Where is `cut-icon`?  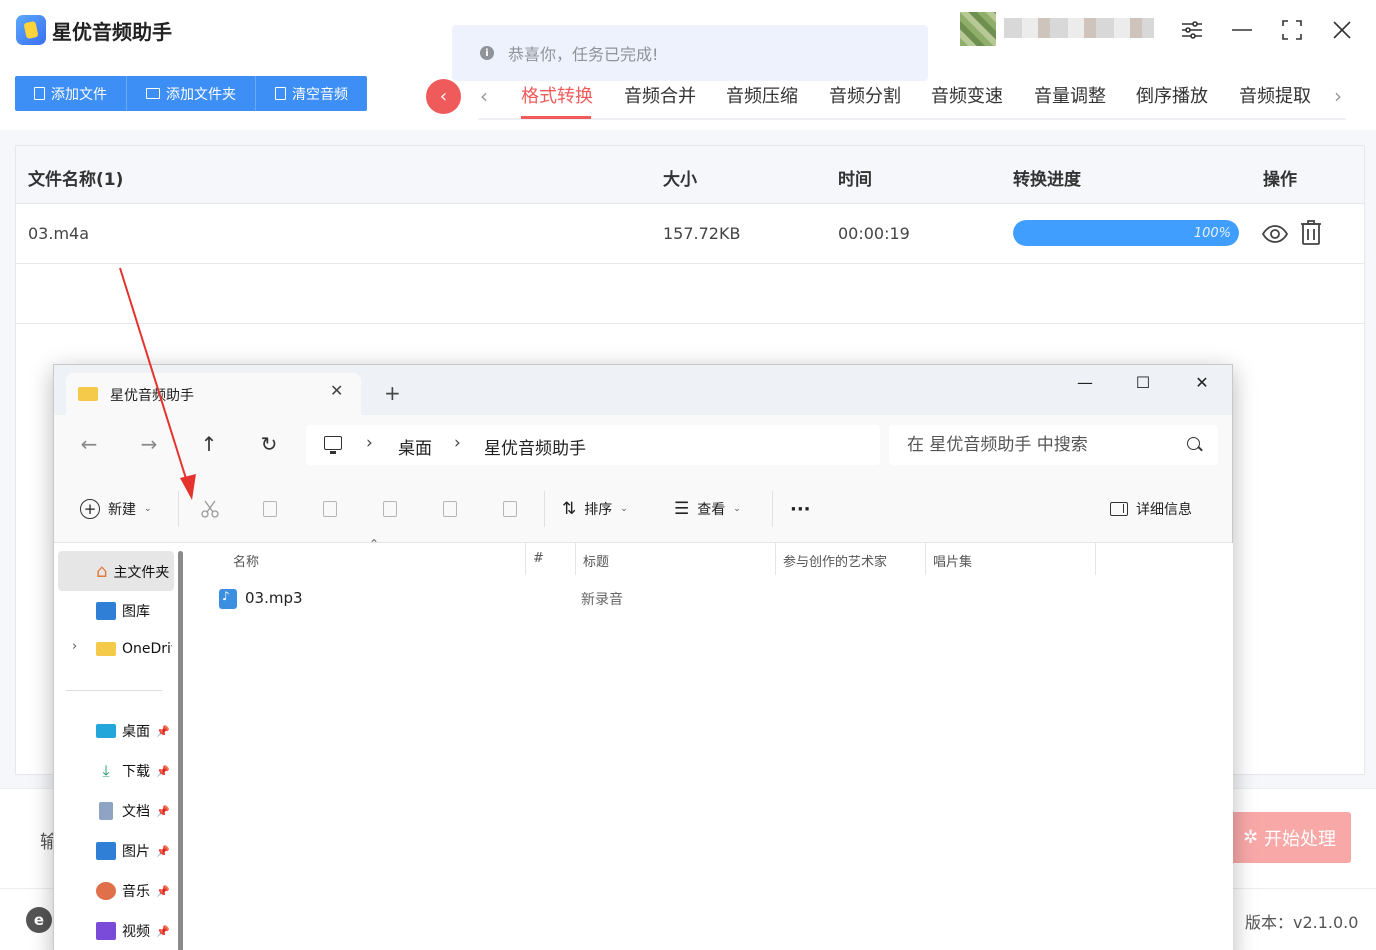
cut-icon is located at coordinates (210, 509).